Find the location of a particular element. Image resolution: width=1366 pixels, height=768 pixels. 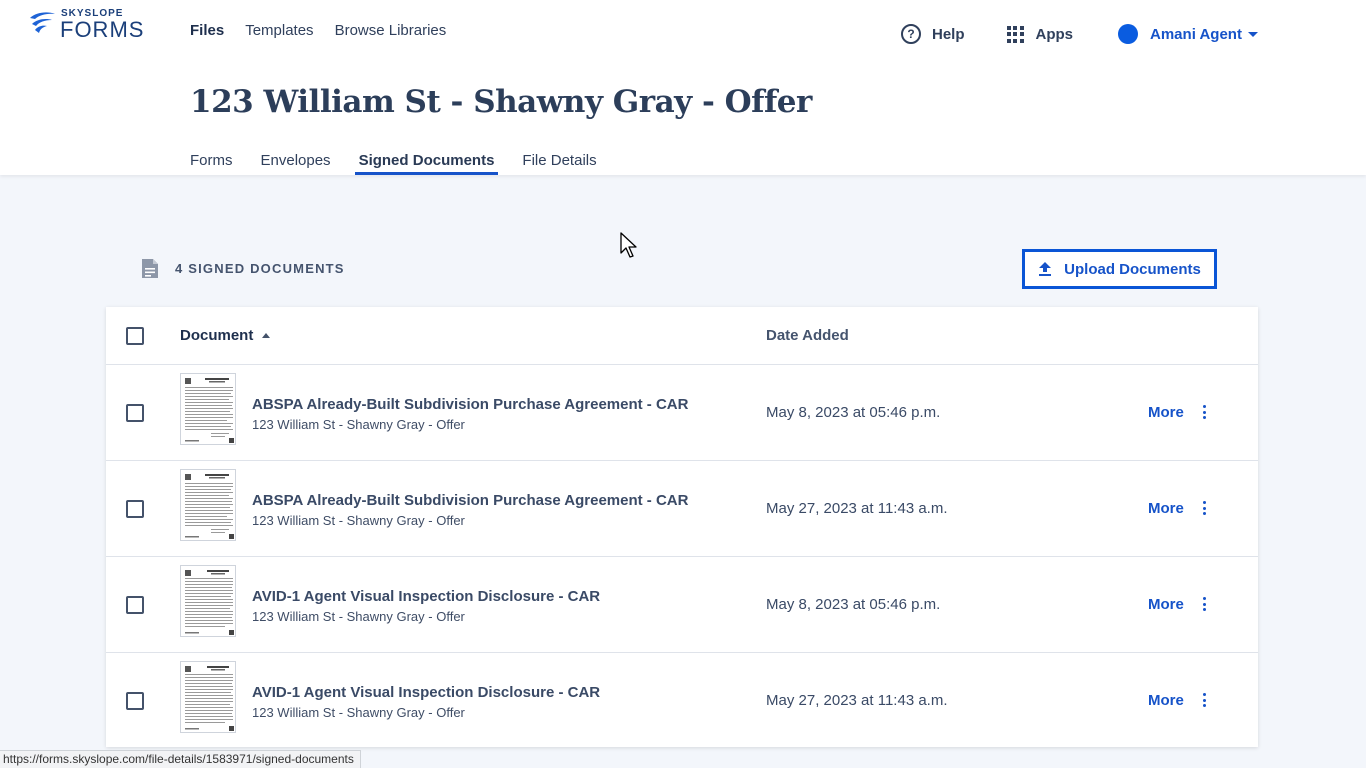

signed-documents-header: 4 SIGNED DOCUMENTS is located at coordinates (243, 268).